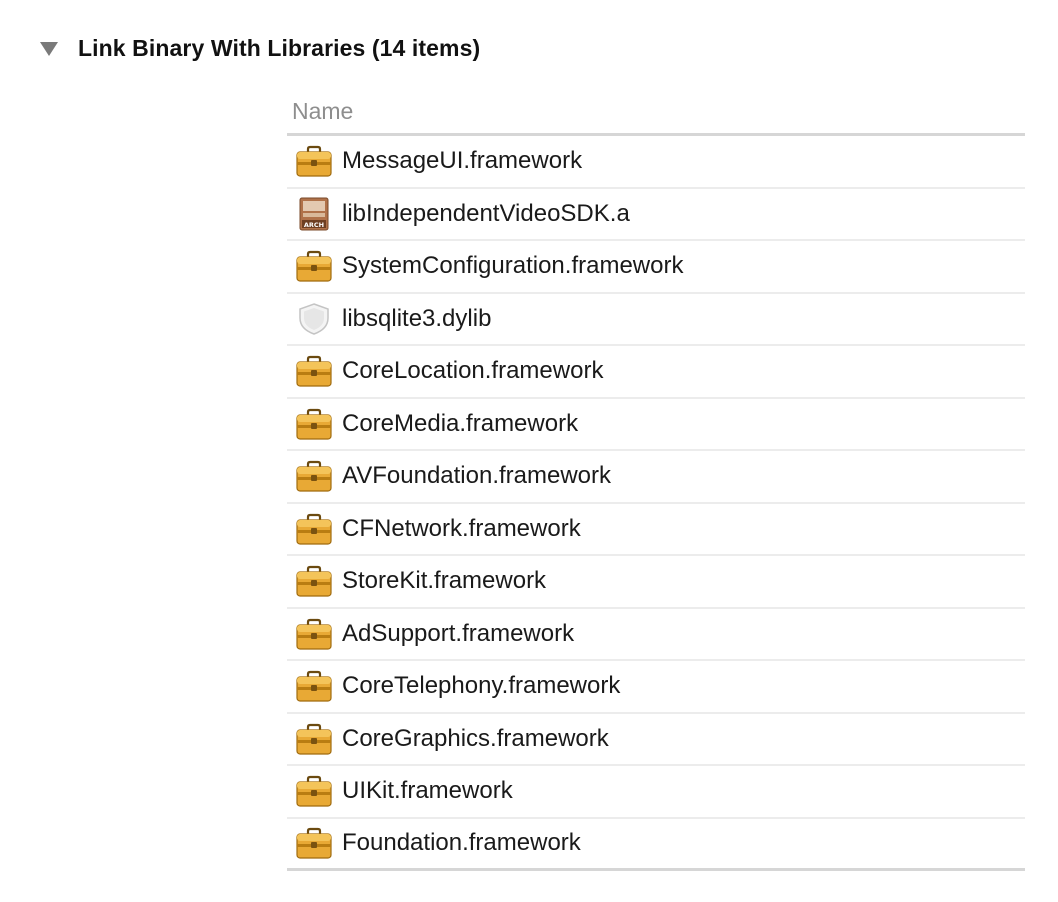 Image resolution: width=1058 pixels, height=902 pixels. What do you see at coordinates (314, 225) in the screenshot?
I see `arch-label: ARCH` at bounding box center [314, 225].